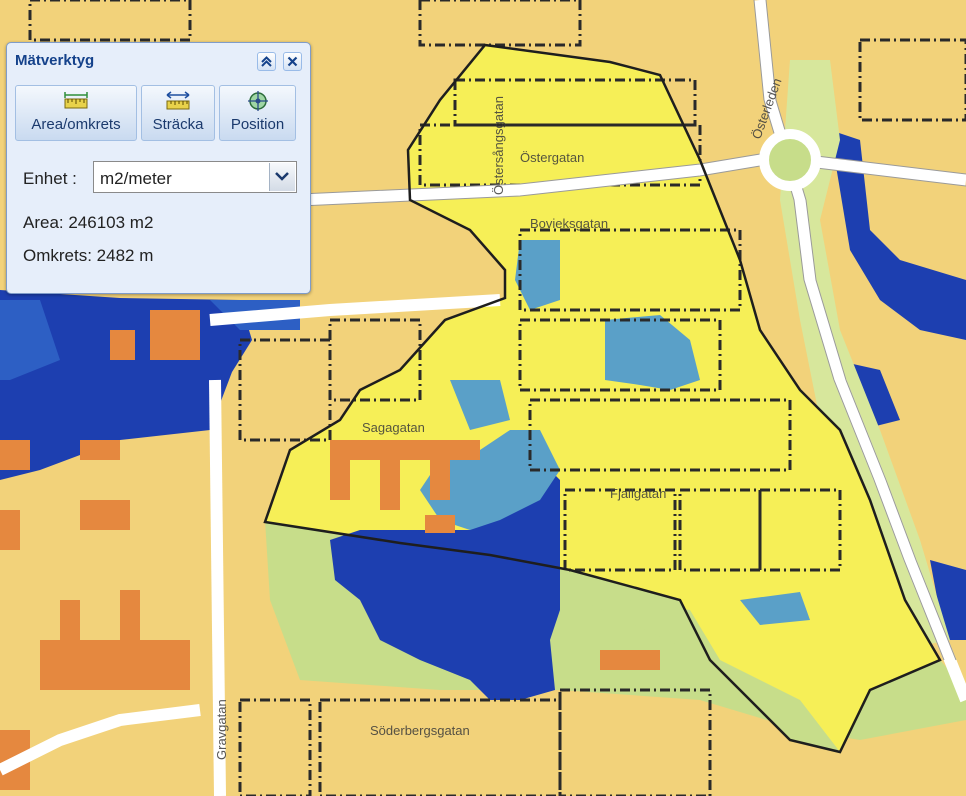  I want to click on unit-select-value: m2/meter, so click(136, 178).